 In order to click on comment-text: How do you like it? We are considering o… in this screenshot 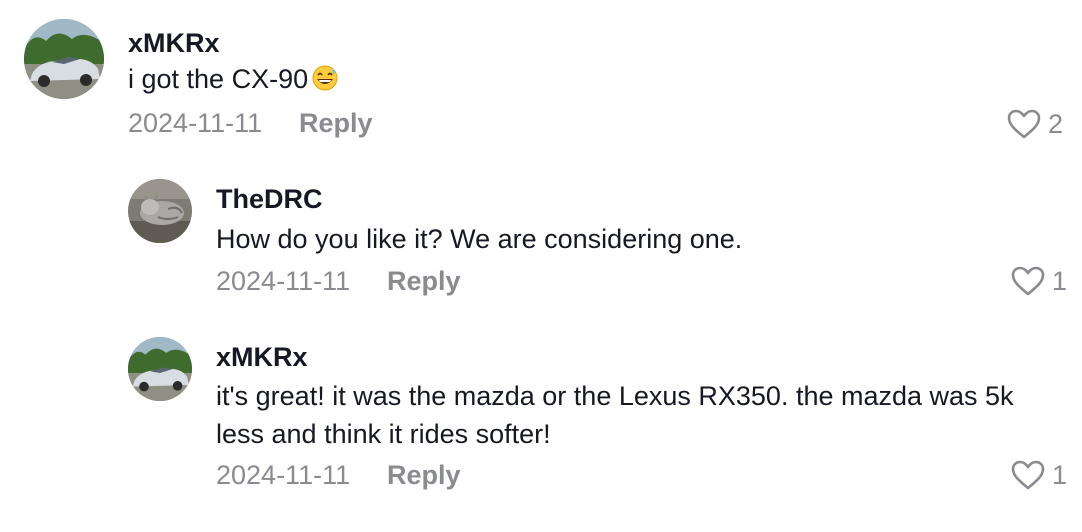, I will do `click(479, 239)`.